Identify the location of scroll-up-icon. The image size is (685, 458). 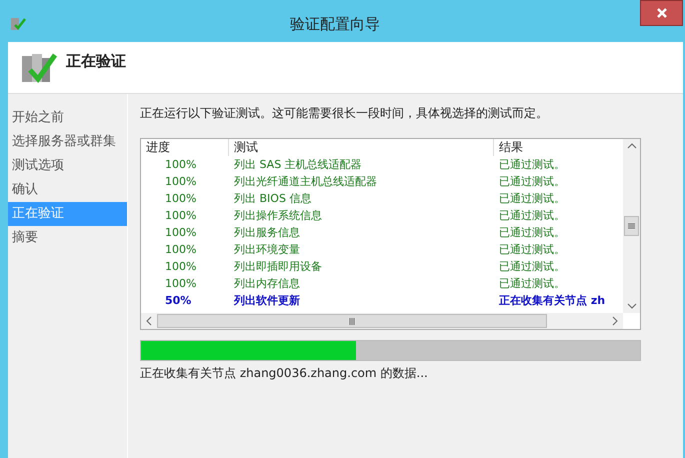
(631, 146).